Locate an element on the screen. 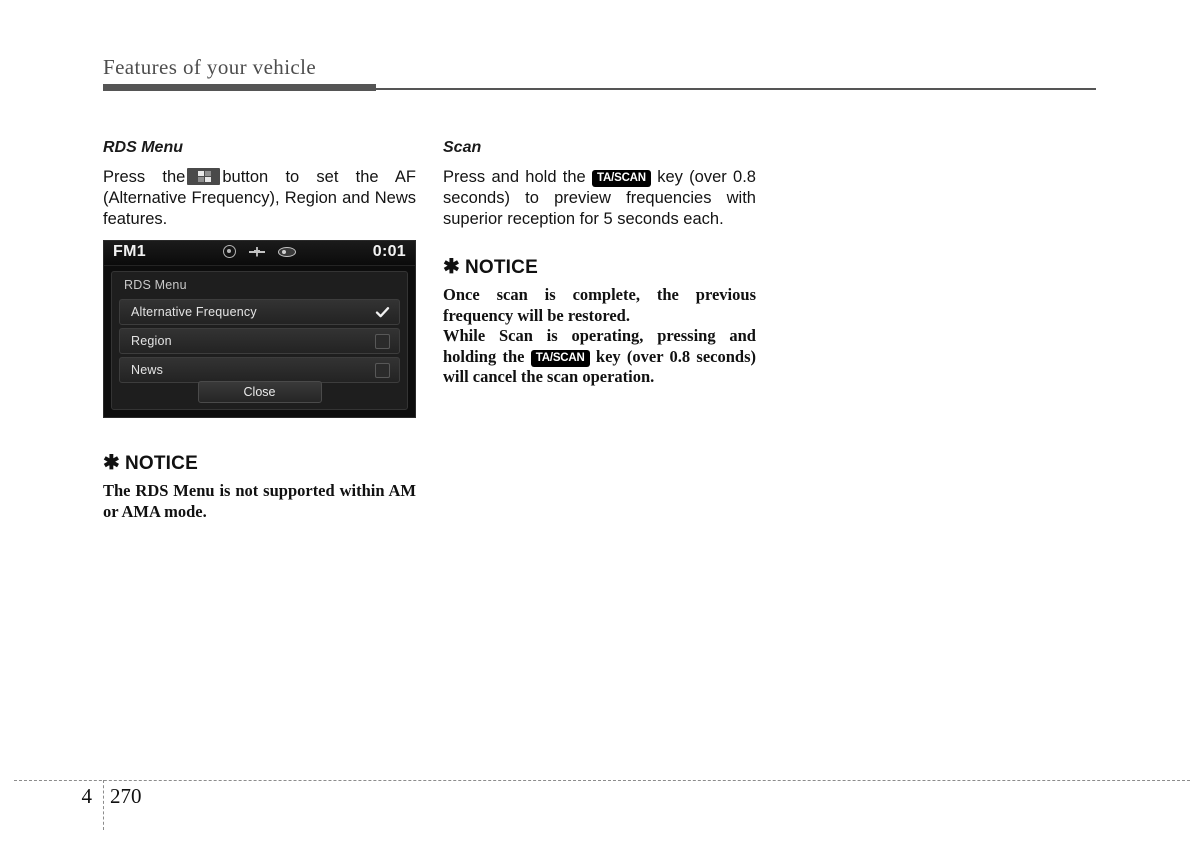 The height and width of the screenshot is (861, 1200). rds-menu-option-list: Alternative Frequency Region News is located at coordinates (259, 342).